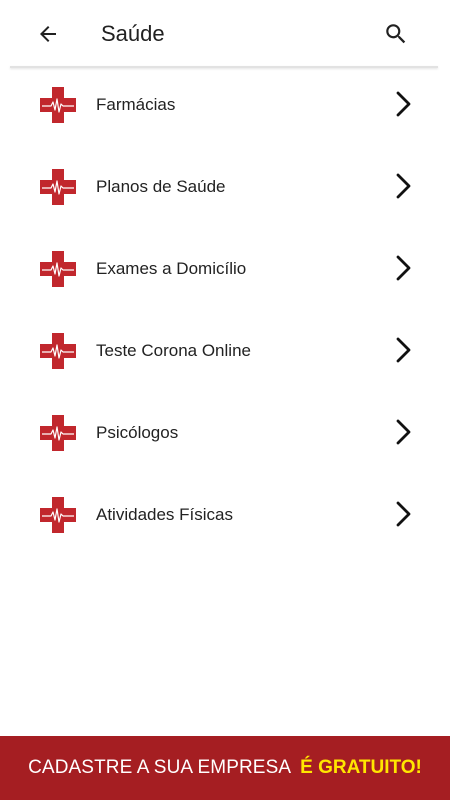 The width and height of the screenshot is (450, 800). Describe the element at coordinates (225, 34) in the screenshot. I see `app-bar: Saúde` at that location.